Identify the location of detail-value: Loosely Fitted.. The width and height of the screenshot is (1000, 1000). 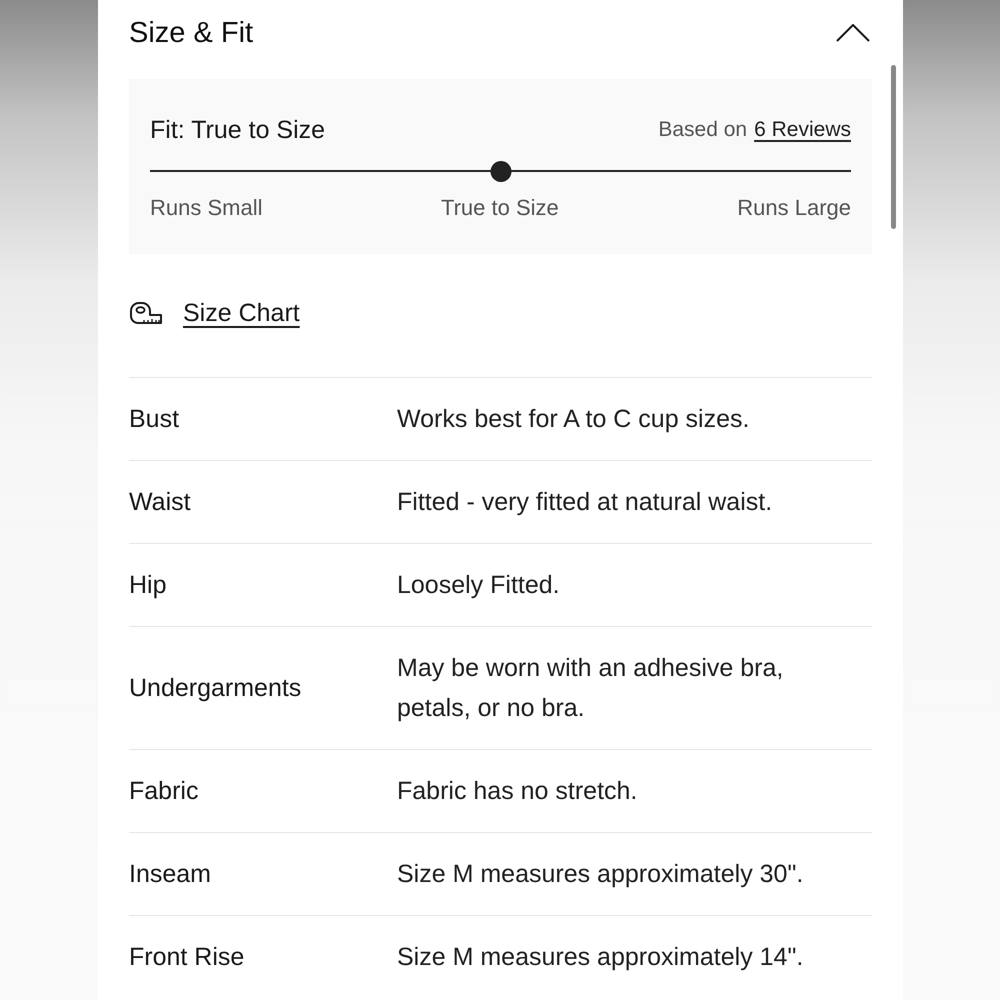
(479, 585).